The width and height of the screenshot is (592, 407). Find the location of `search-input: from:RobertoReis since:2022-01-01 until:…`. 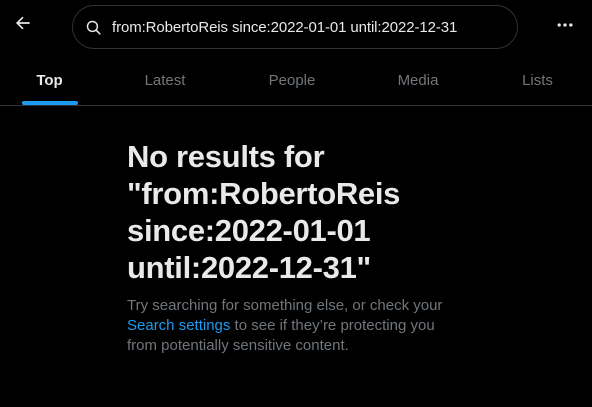

search-input: from:RobertoReis since:2022-01-01 until:… is located at coordinates (295, 27).